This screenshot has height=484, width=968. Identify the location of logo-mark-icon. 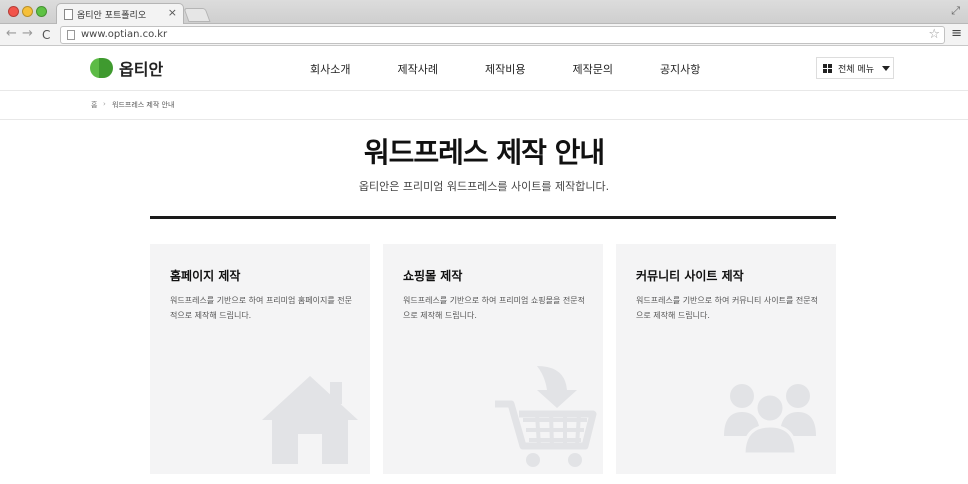
(102, 68).